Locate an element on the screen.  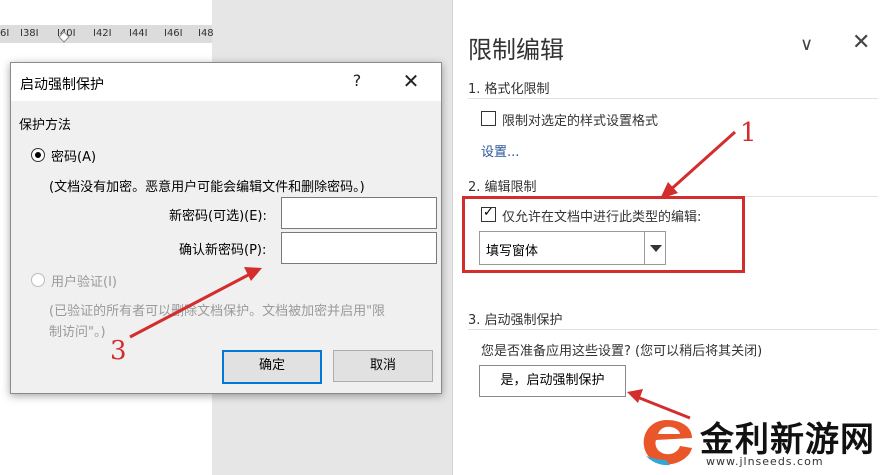
arrow-to-editing-restriction is located at coordinates (698, 164).